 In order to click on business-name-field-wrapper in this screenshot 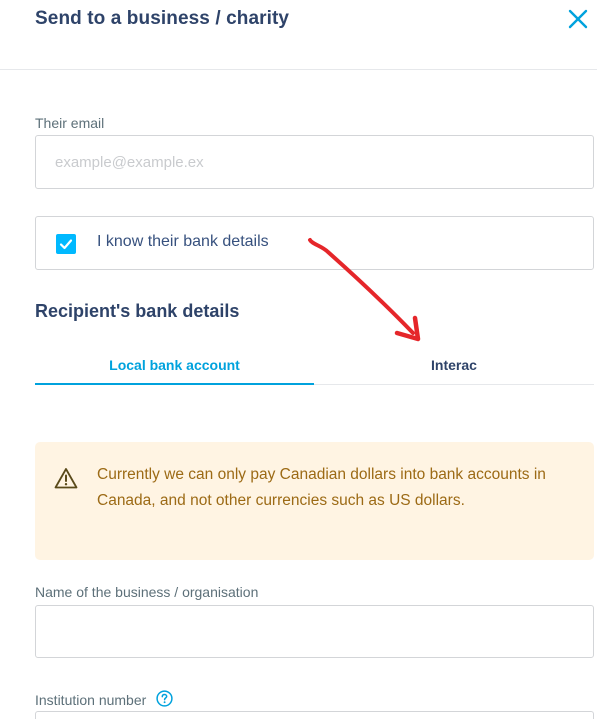, I will do `click(314, 631)`.